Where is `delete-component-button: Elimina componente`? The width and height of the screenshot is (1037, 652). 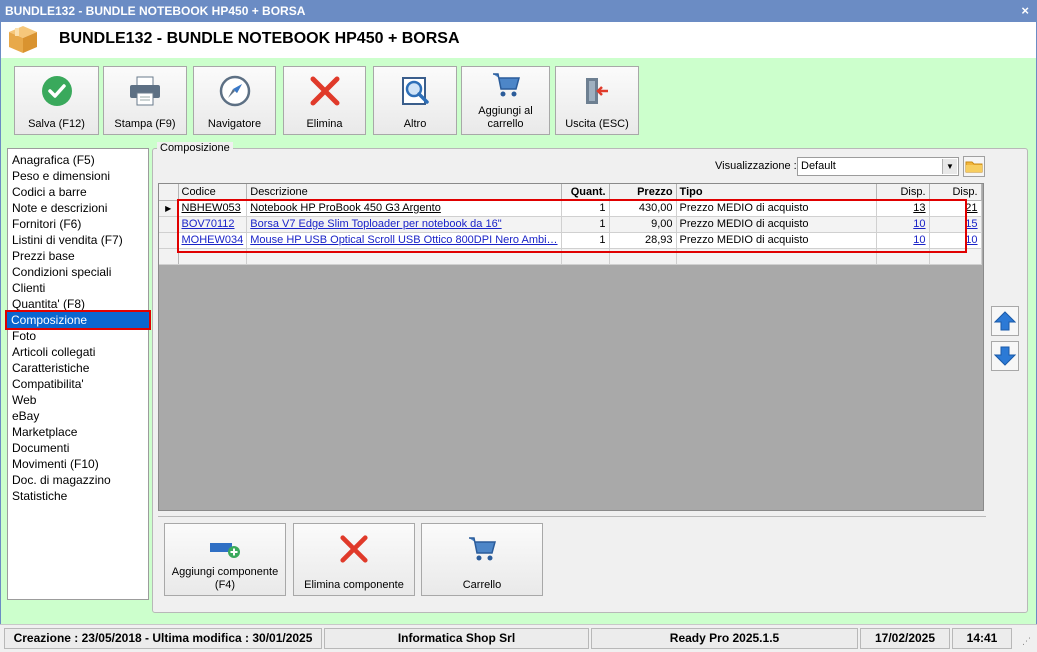
delete-component-button: Elimina componente is located at coordinates (354, 559).